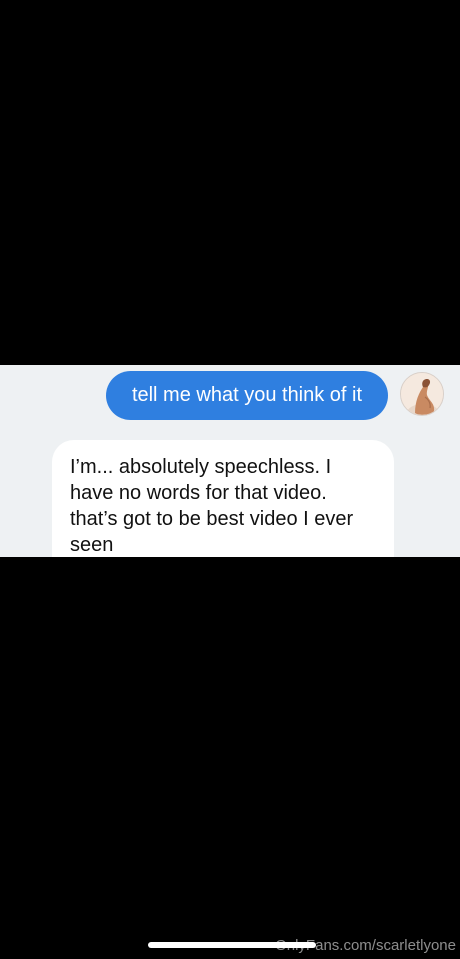  I want to click on sent-message-bubble: tell me what you think of it, so click(247, 395).